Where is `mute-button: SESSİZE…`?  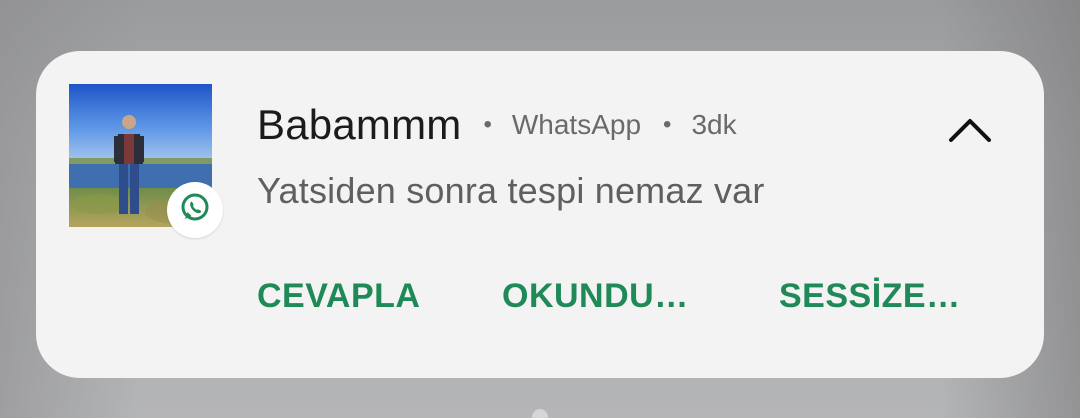
mute-button: SESSİZE… is located at coordinates (870, 296).